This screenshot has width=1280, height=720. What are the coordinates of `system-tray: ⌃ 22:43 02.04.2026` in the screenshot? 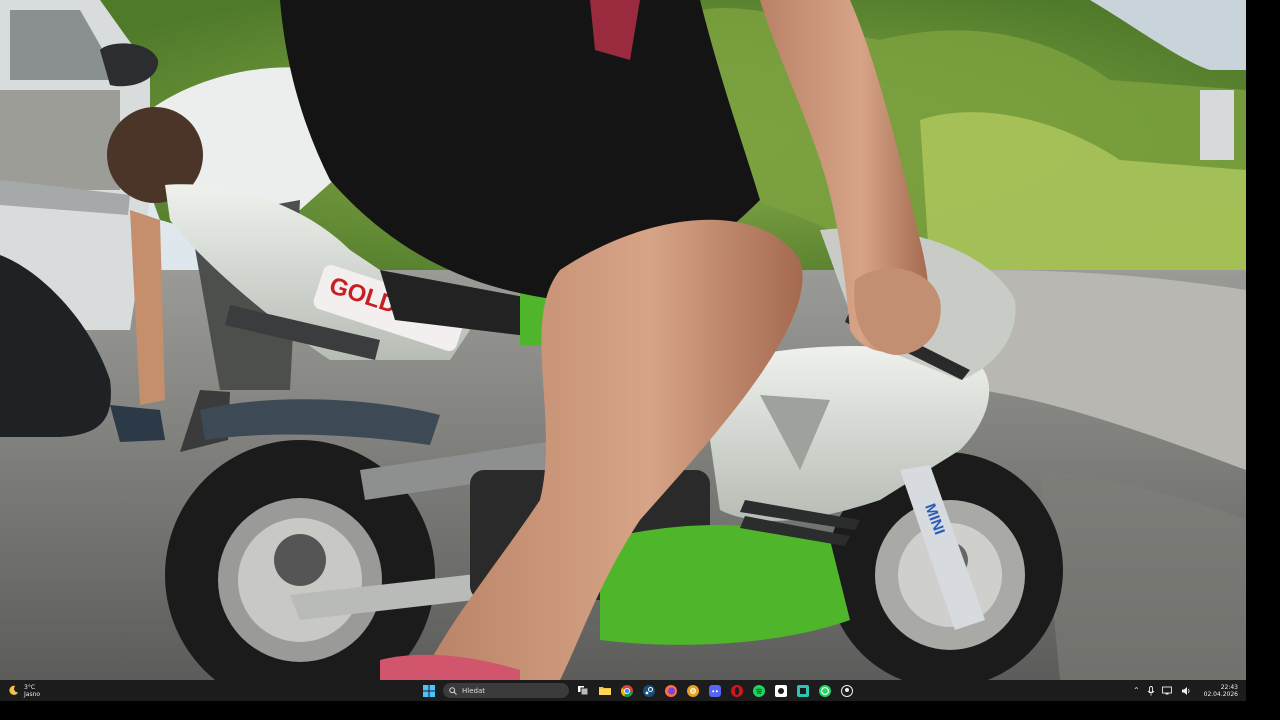 It's located at (1185, 690).